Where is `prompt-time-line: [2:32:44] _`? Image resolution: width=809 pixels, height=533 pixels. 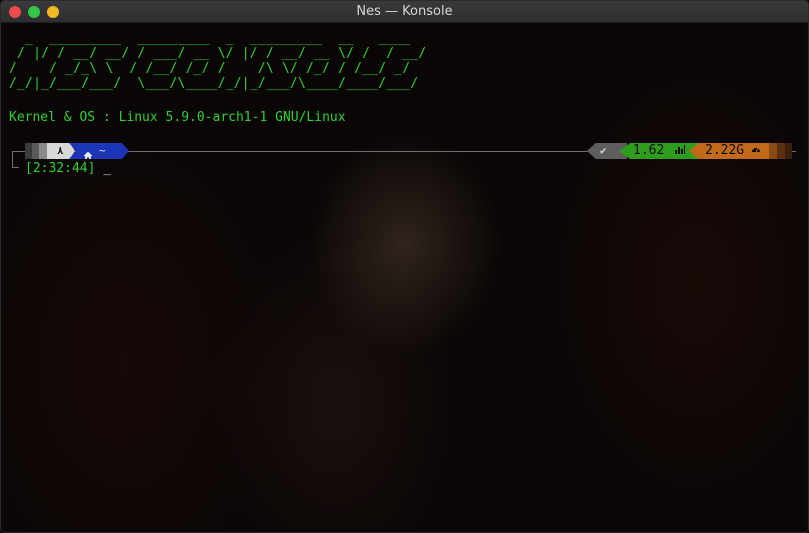
prompt-time-line: [2:32:44] _ is located at coordinates (68, 168).